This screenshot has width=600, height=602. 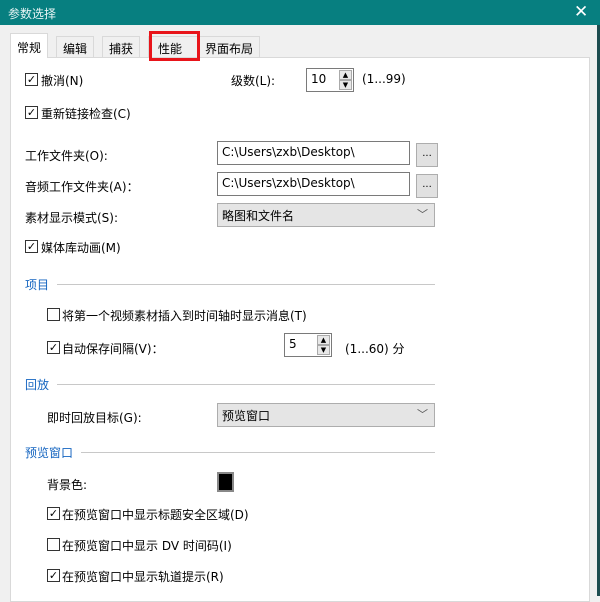 What do you see at coordinates (86, 114) in the screenshot?
I see `relink-label: 重新链接检查(C)` at bounding box center [86, 114].